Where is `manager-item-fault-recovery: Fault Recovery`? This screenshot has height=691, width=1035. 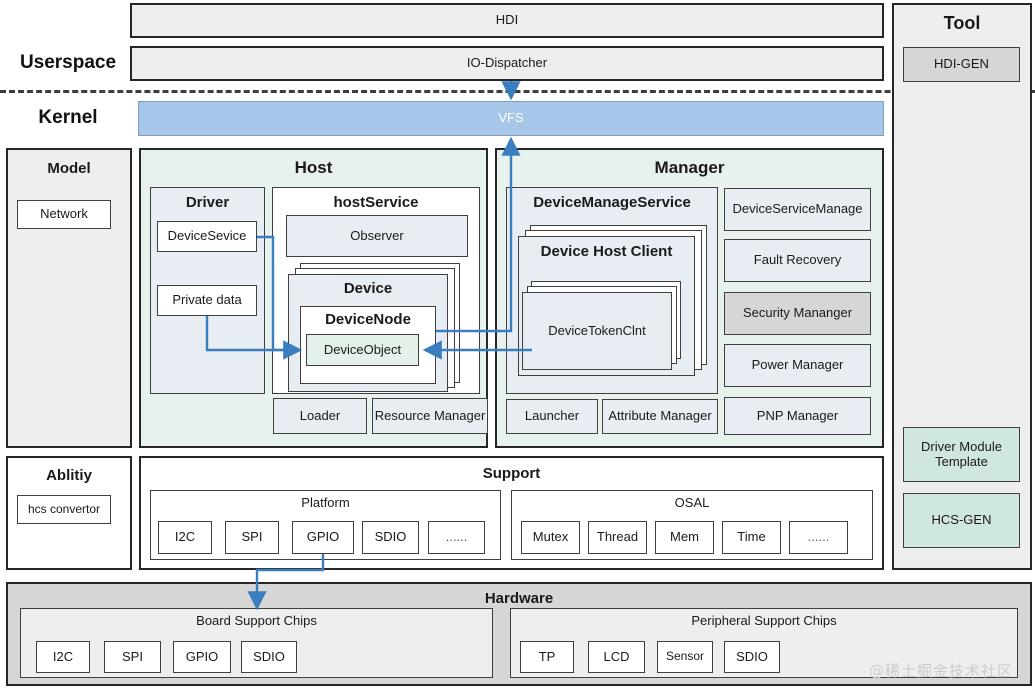
manager-item-fault-recovery: Fault Recovery is located at coordinates (797, 260).